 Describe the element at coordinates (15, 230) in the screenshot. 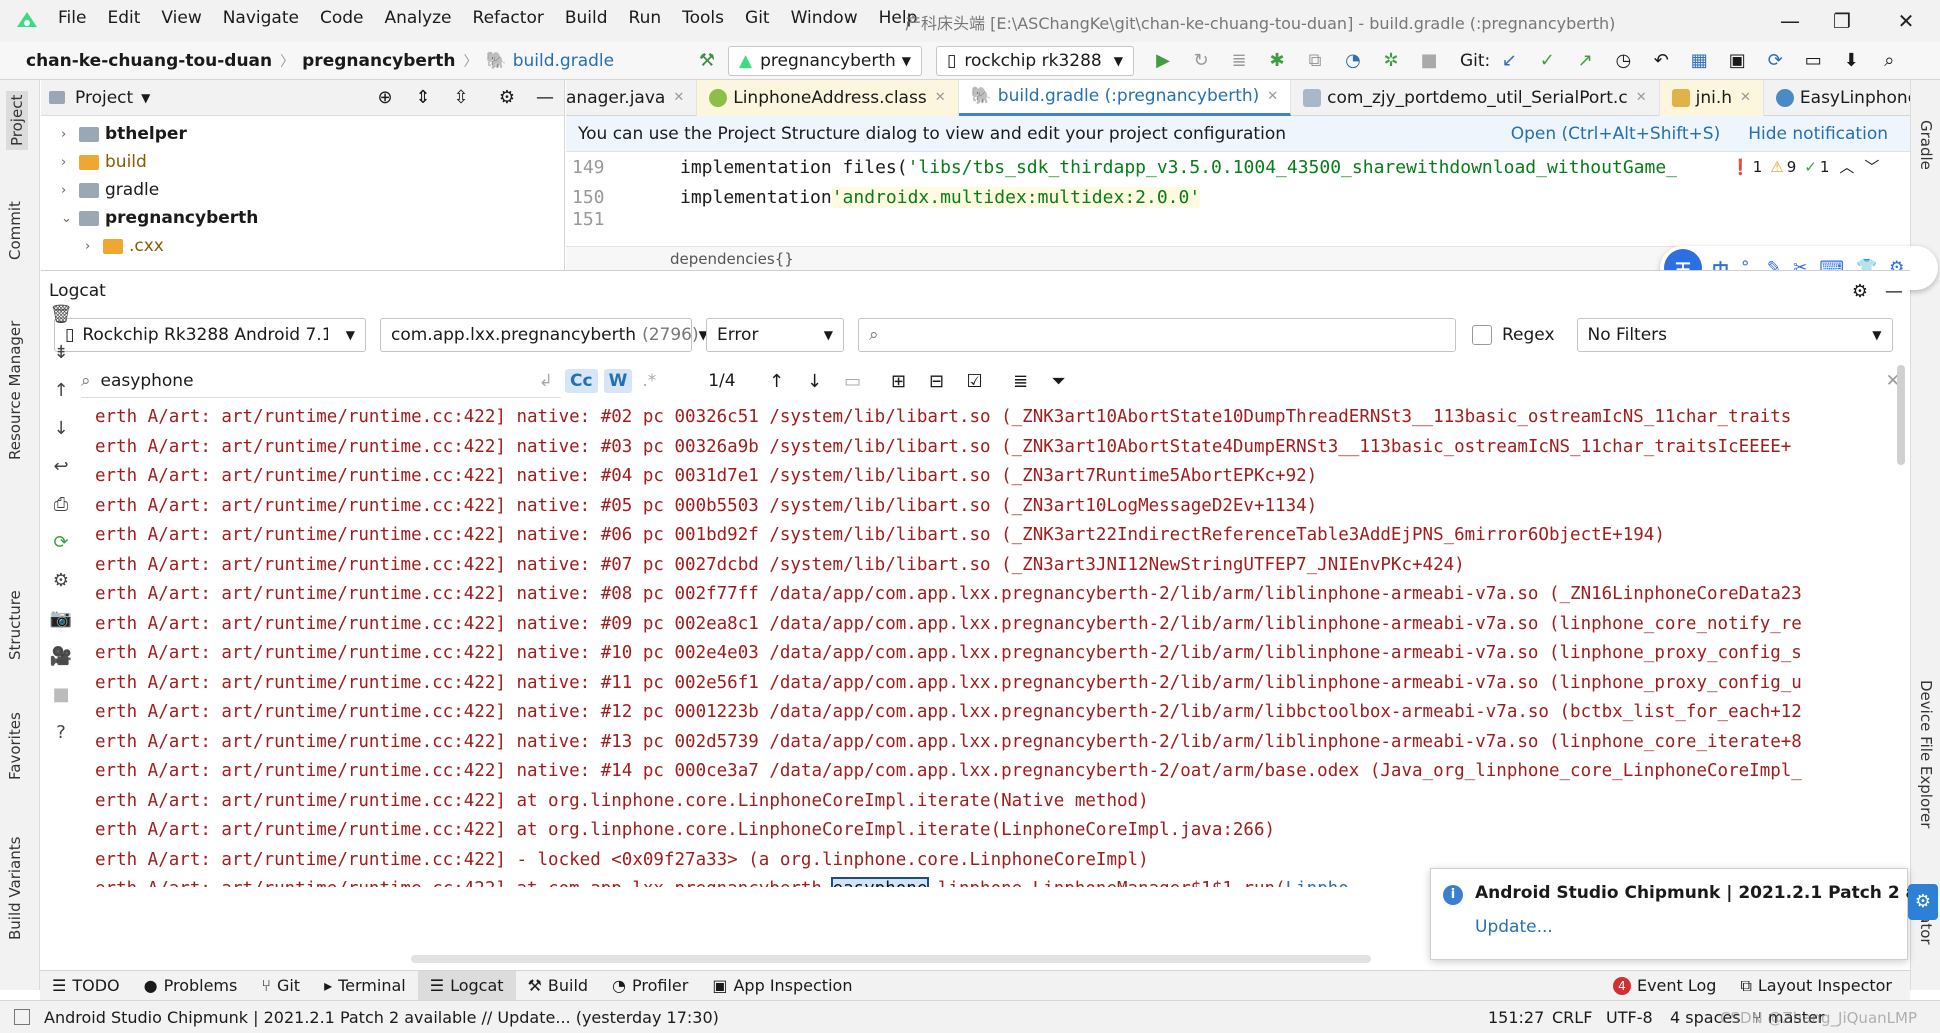

I see `stripe-commit: Commit` at that location.